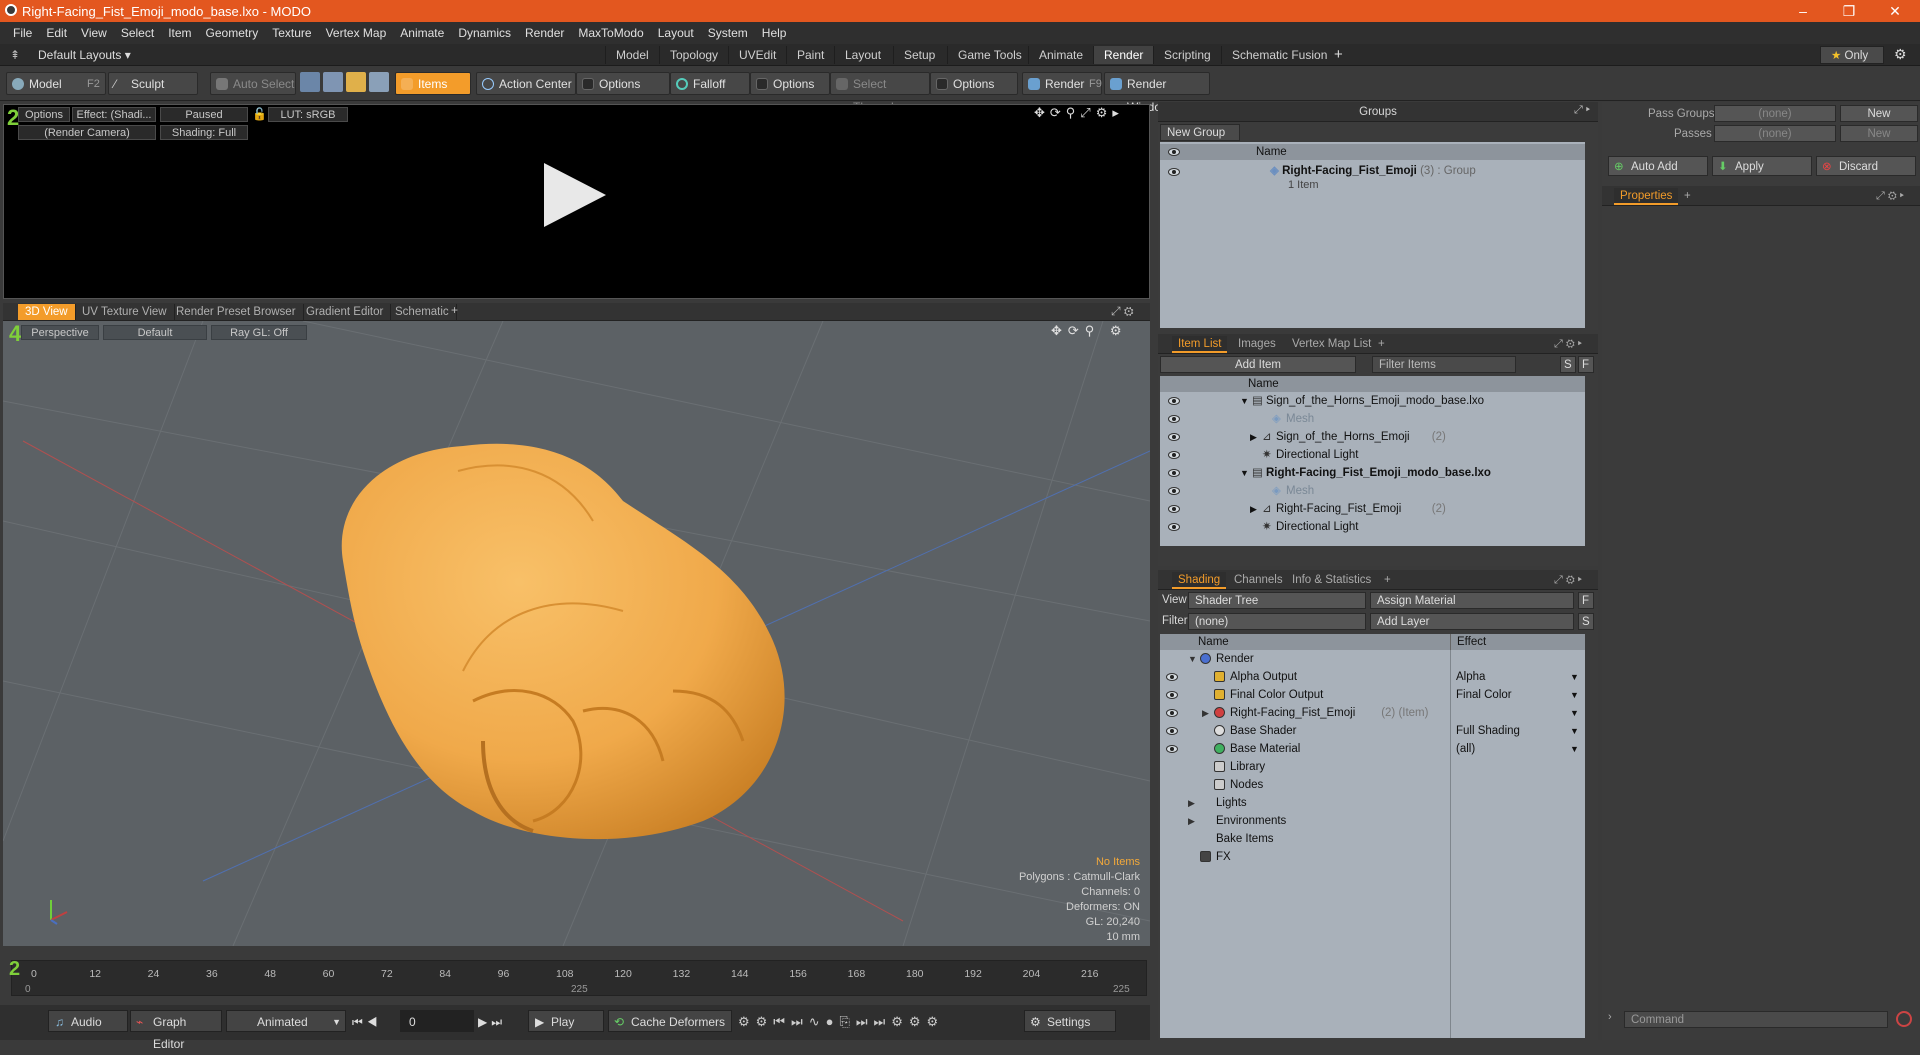 This screenshot has width=1920, height=1055. What do you see at coordinates (259, 332) in the screenshot?
I see `raygl-dropdown: Ray GL: Off` at bounding box center [259, 332].